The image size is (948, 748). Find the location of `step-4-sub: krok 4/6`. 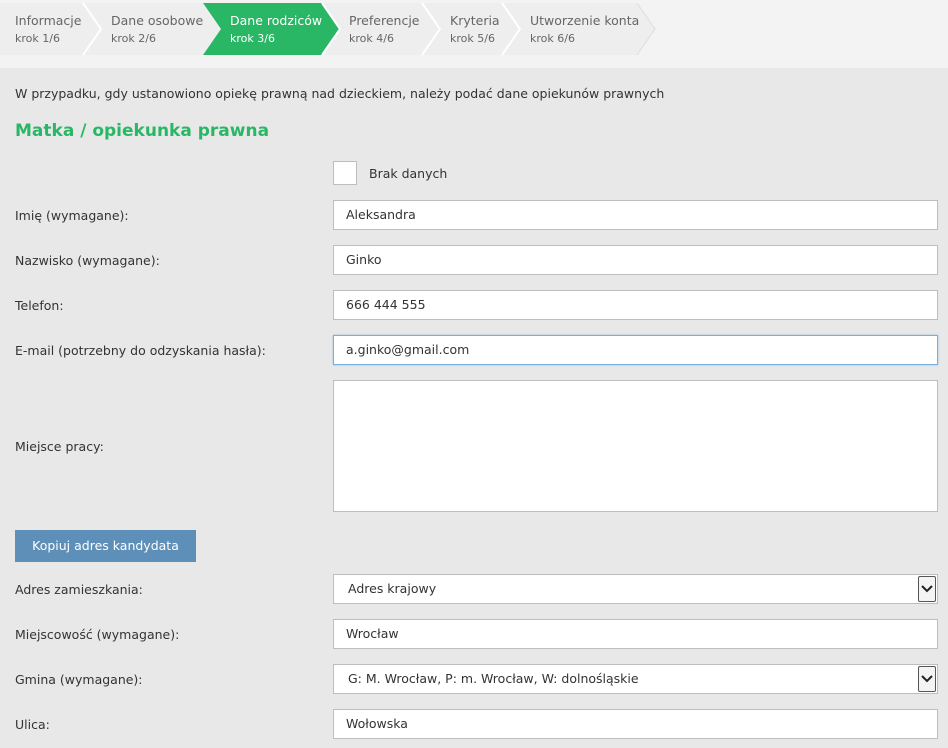

step-4-sub: krok 4/6 is located at coordinates (371, 38).